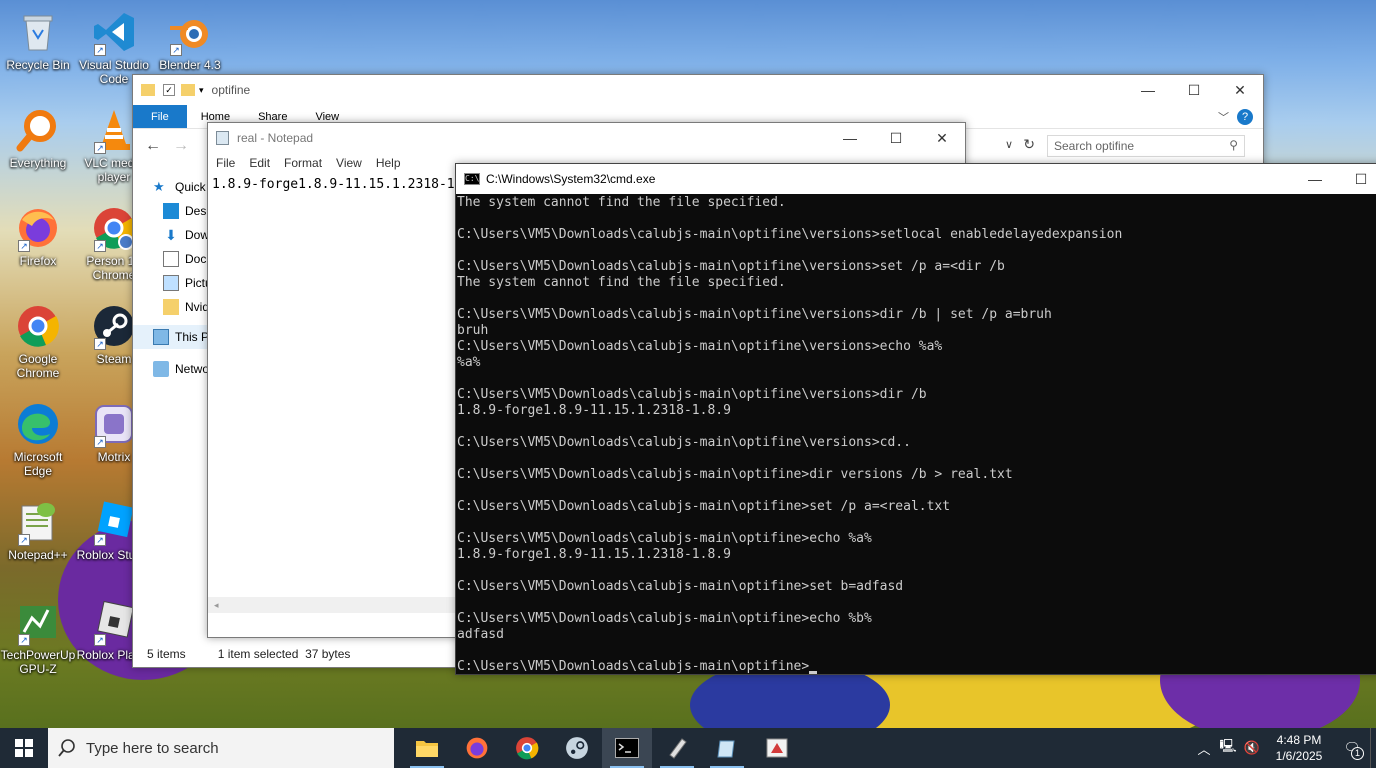  I want to click on gpu-z-icon: ↗, so click(38, 622).